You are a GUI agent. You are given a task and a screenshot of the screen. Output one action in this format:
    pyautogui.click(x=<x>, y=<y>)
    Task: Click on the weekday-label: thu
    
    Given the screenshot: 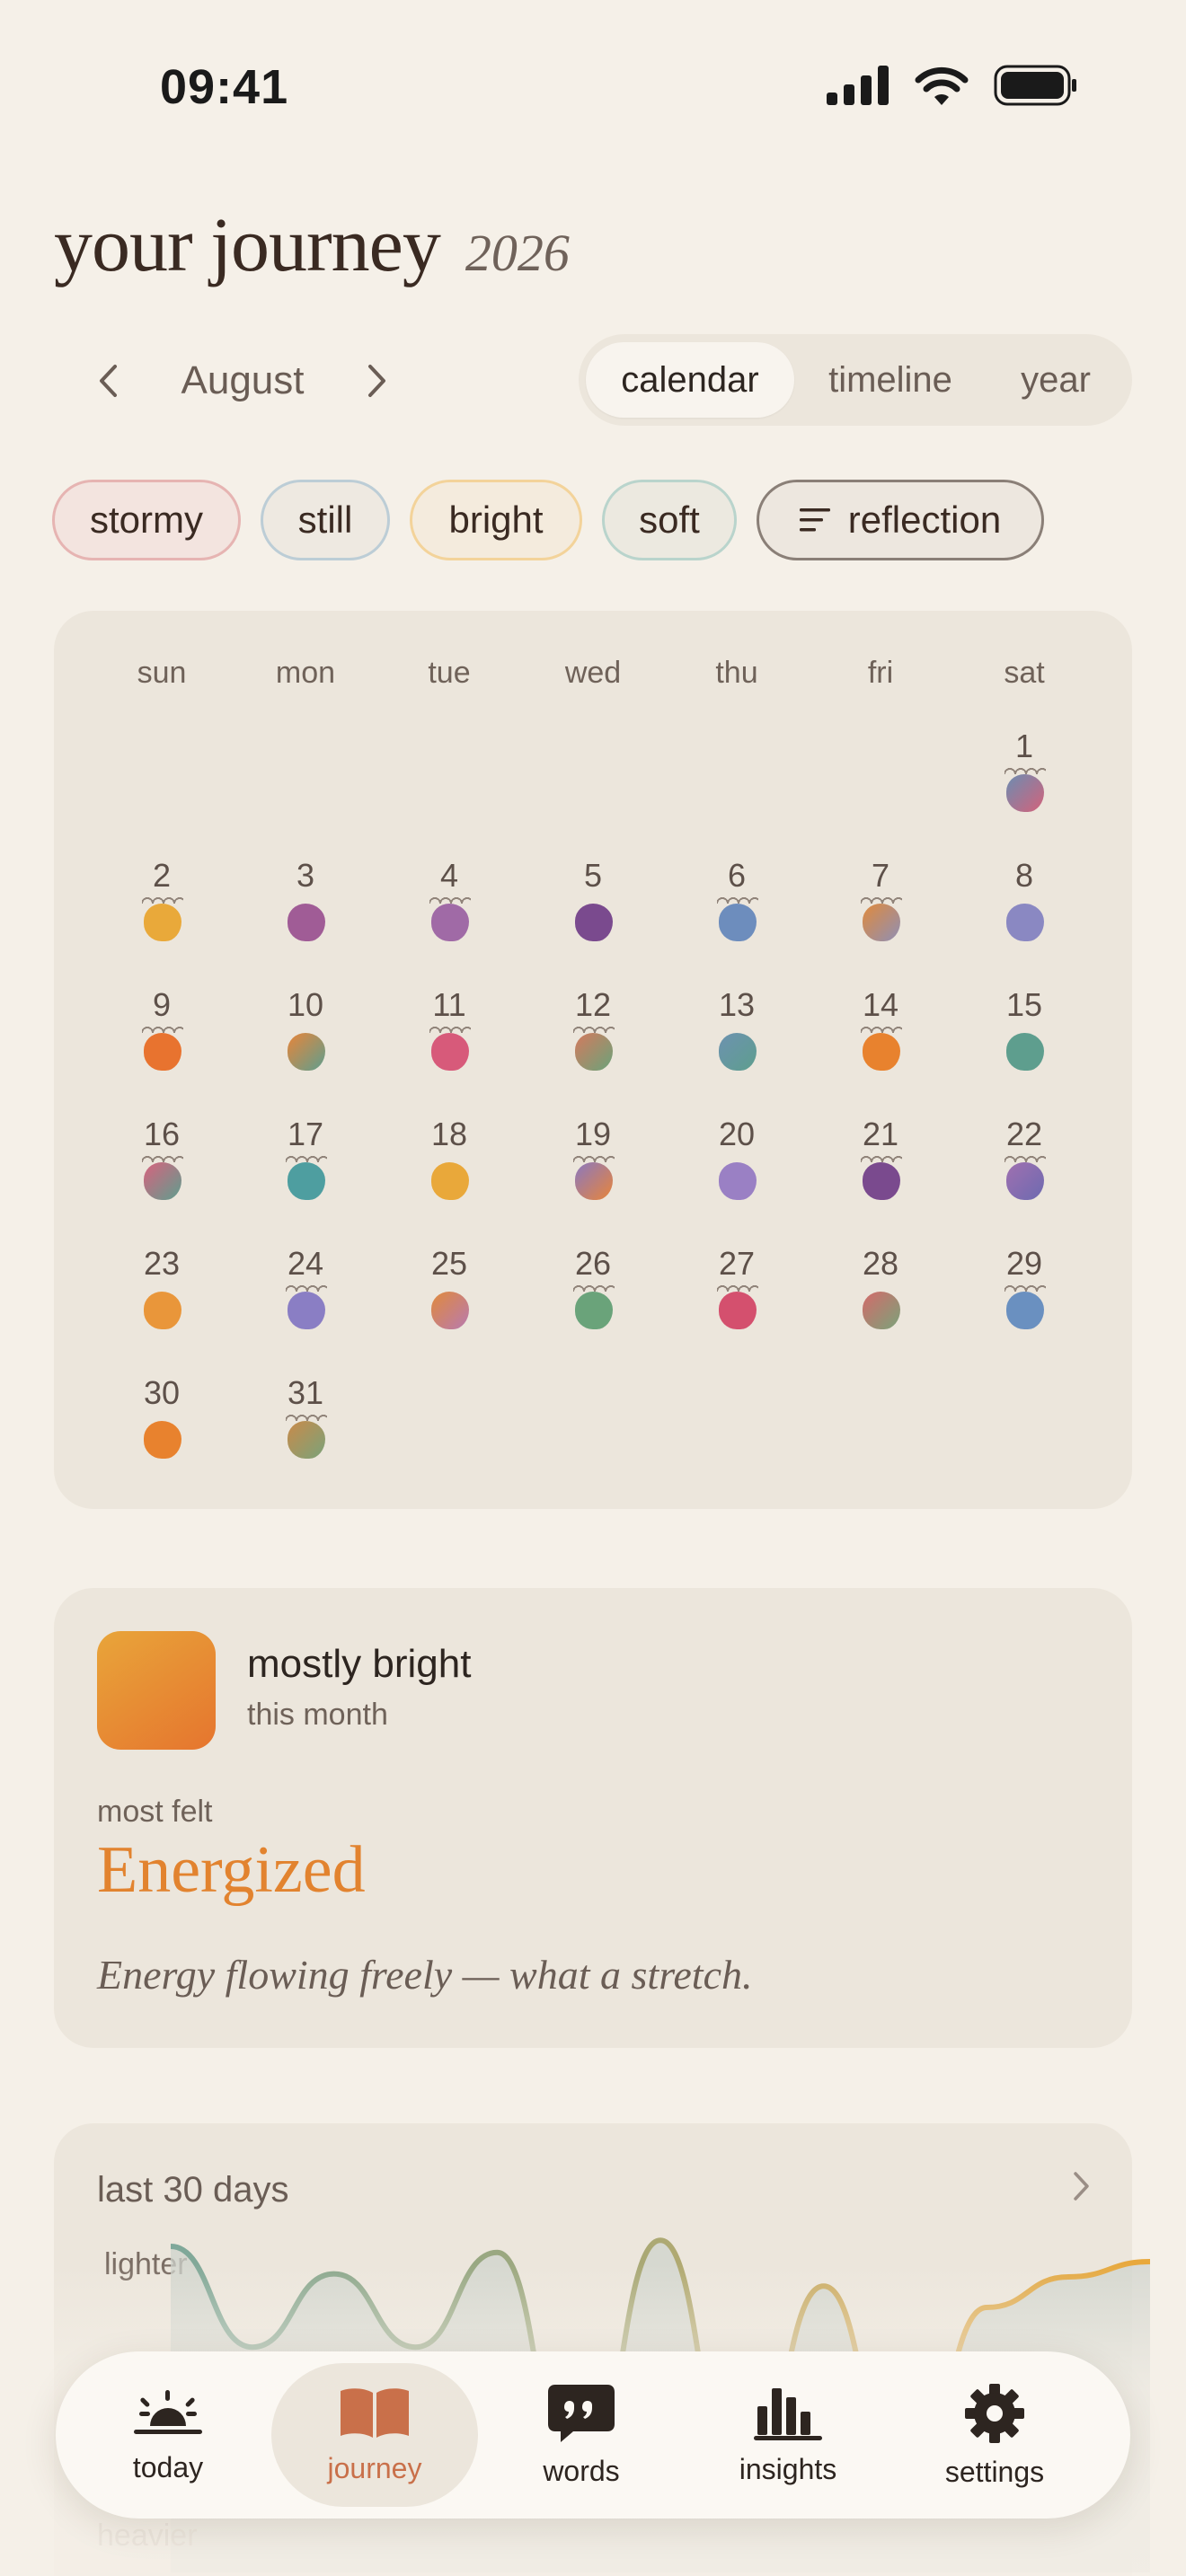 What is the action you would take?
    pyautogui.click(x=736, y=673)
    